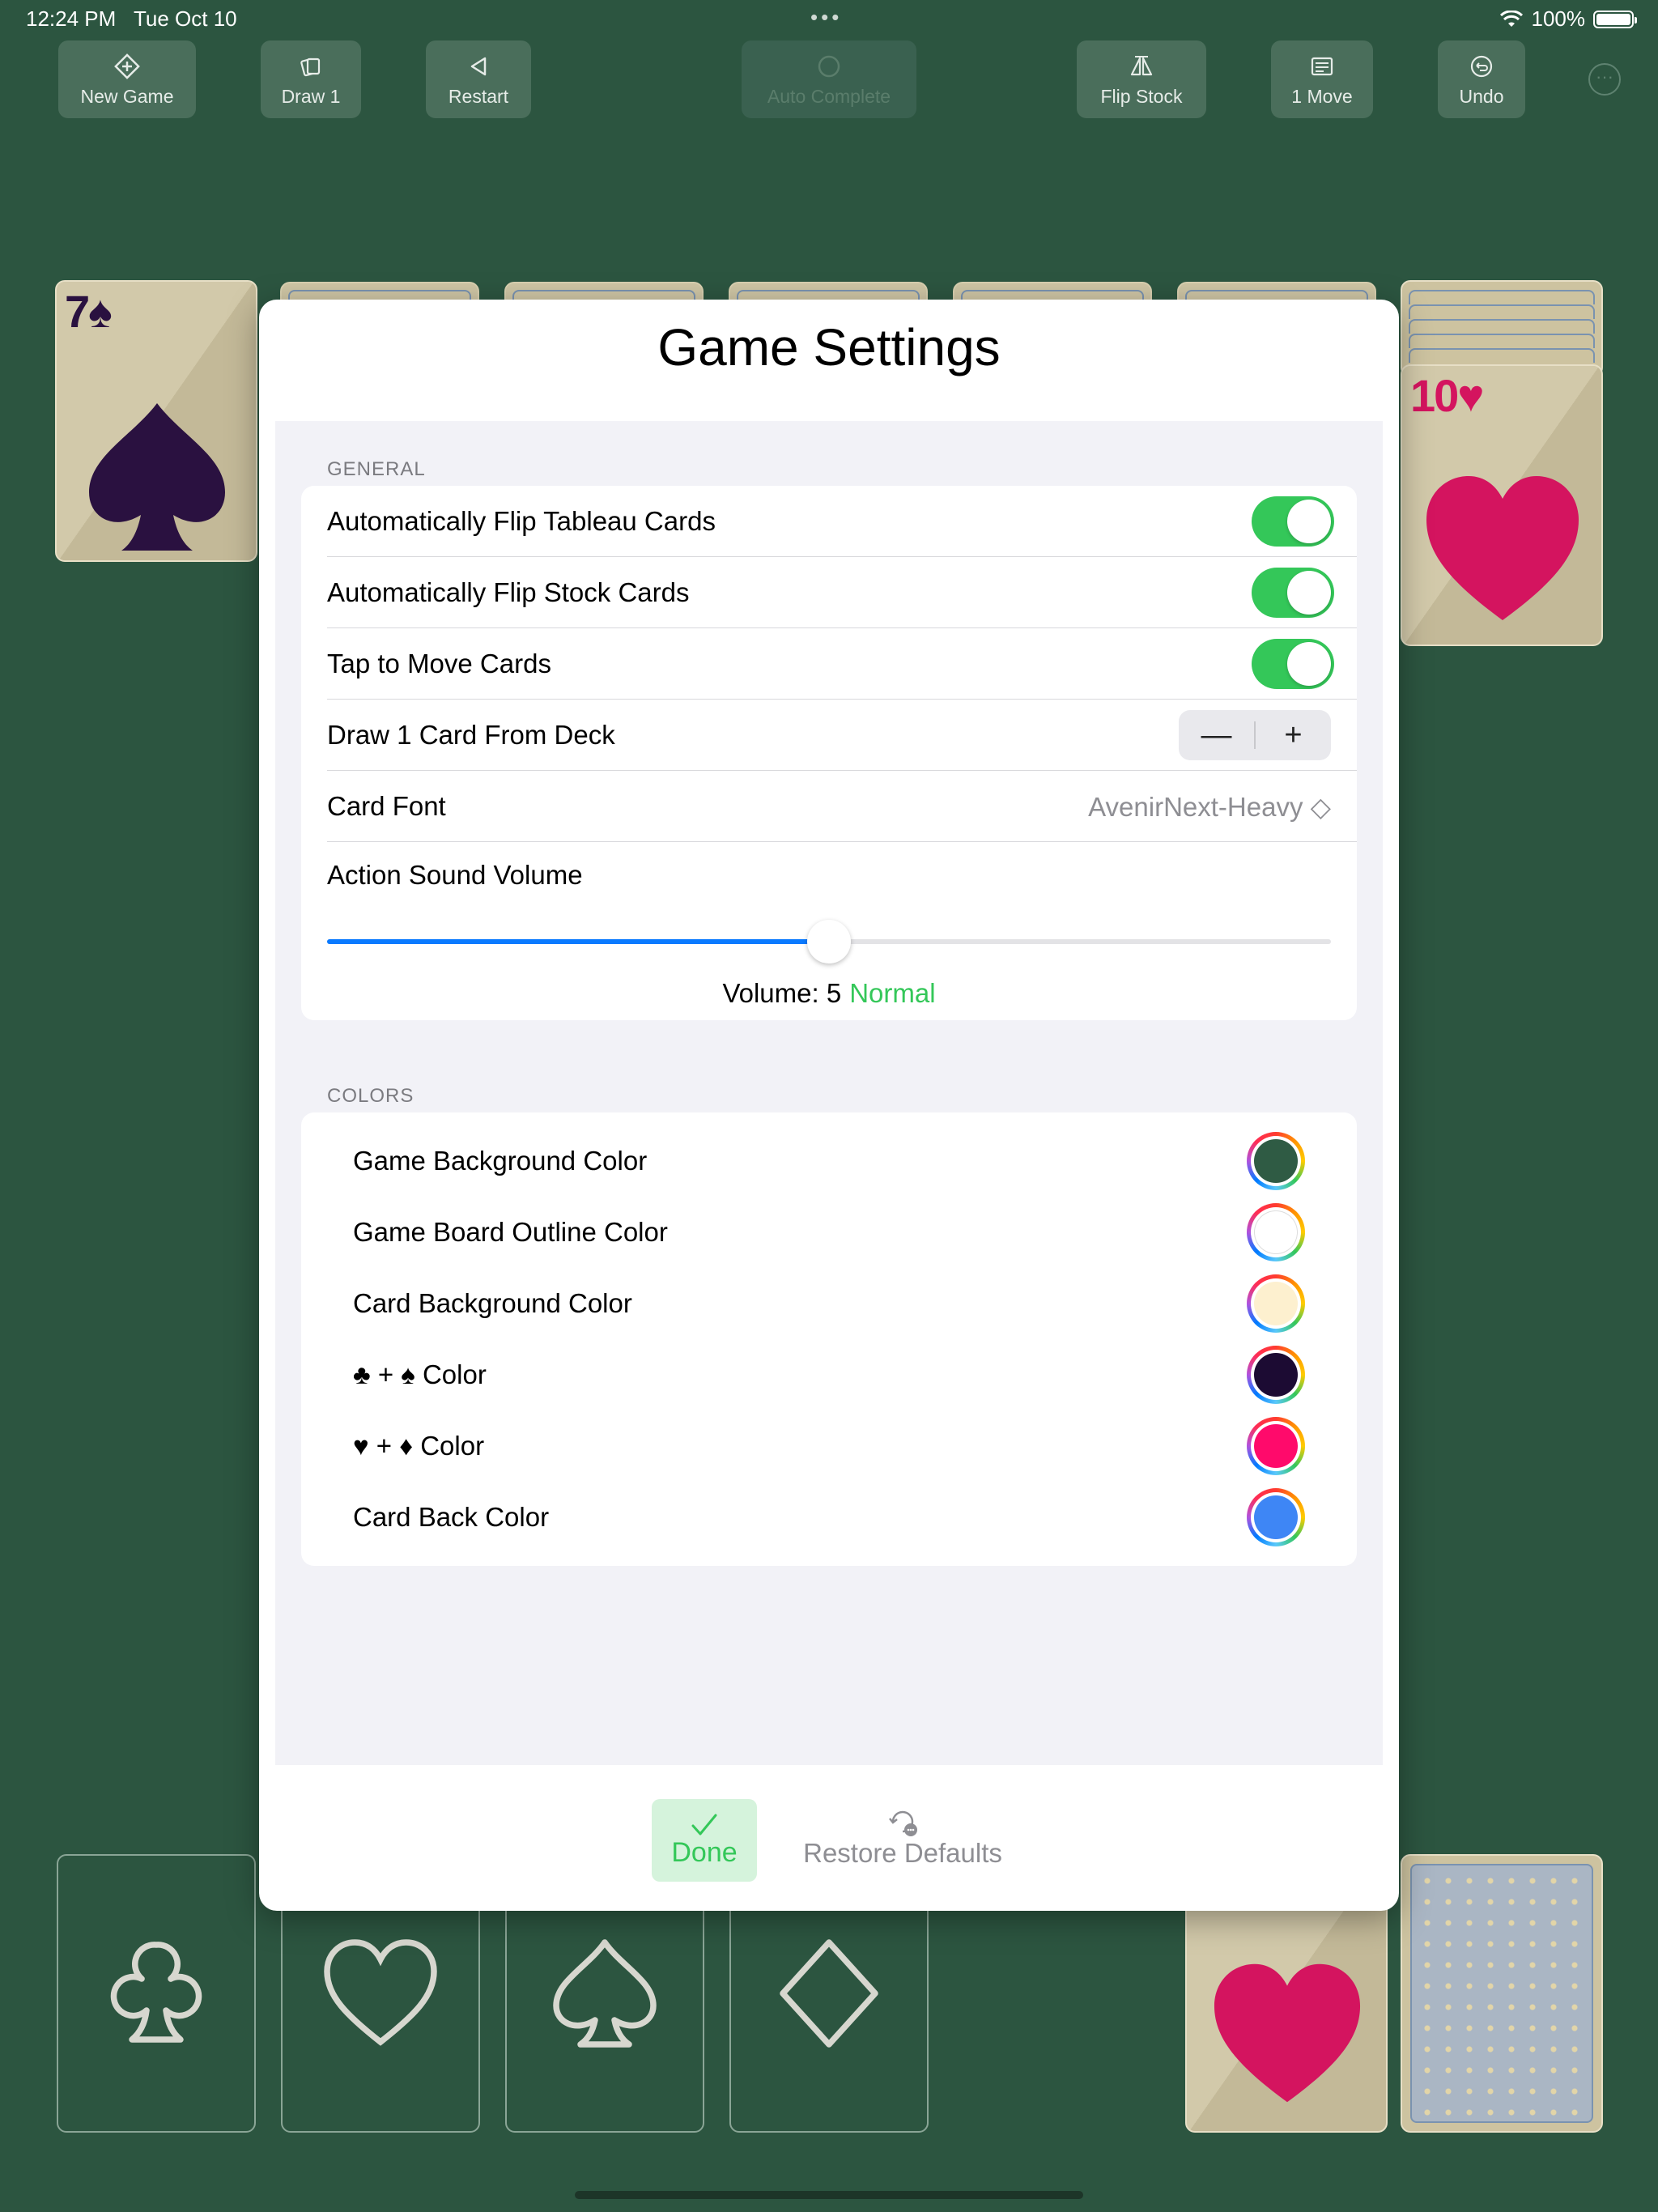  Describe the element at coordinates (1141, 65) in the screenshot. I see `flip-icon` at that location.